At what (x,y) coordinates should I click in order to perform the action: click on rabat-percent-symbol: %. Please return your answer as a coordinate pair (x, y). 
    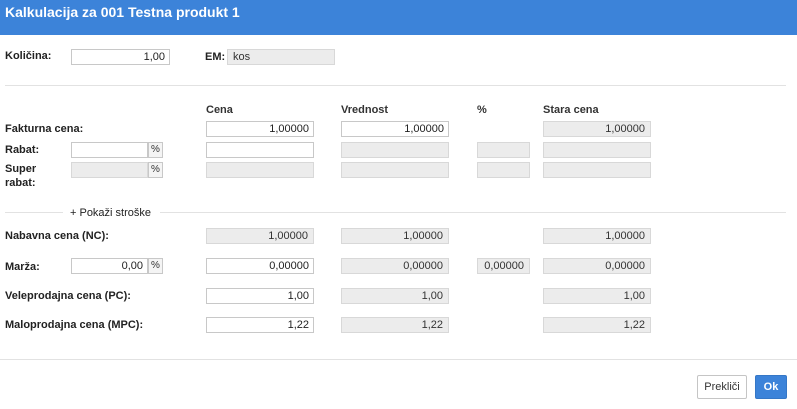
    Looking at the image, I should click on (155, 150).